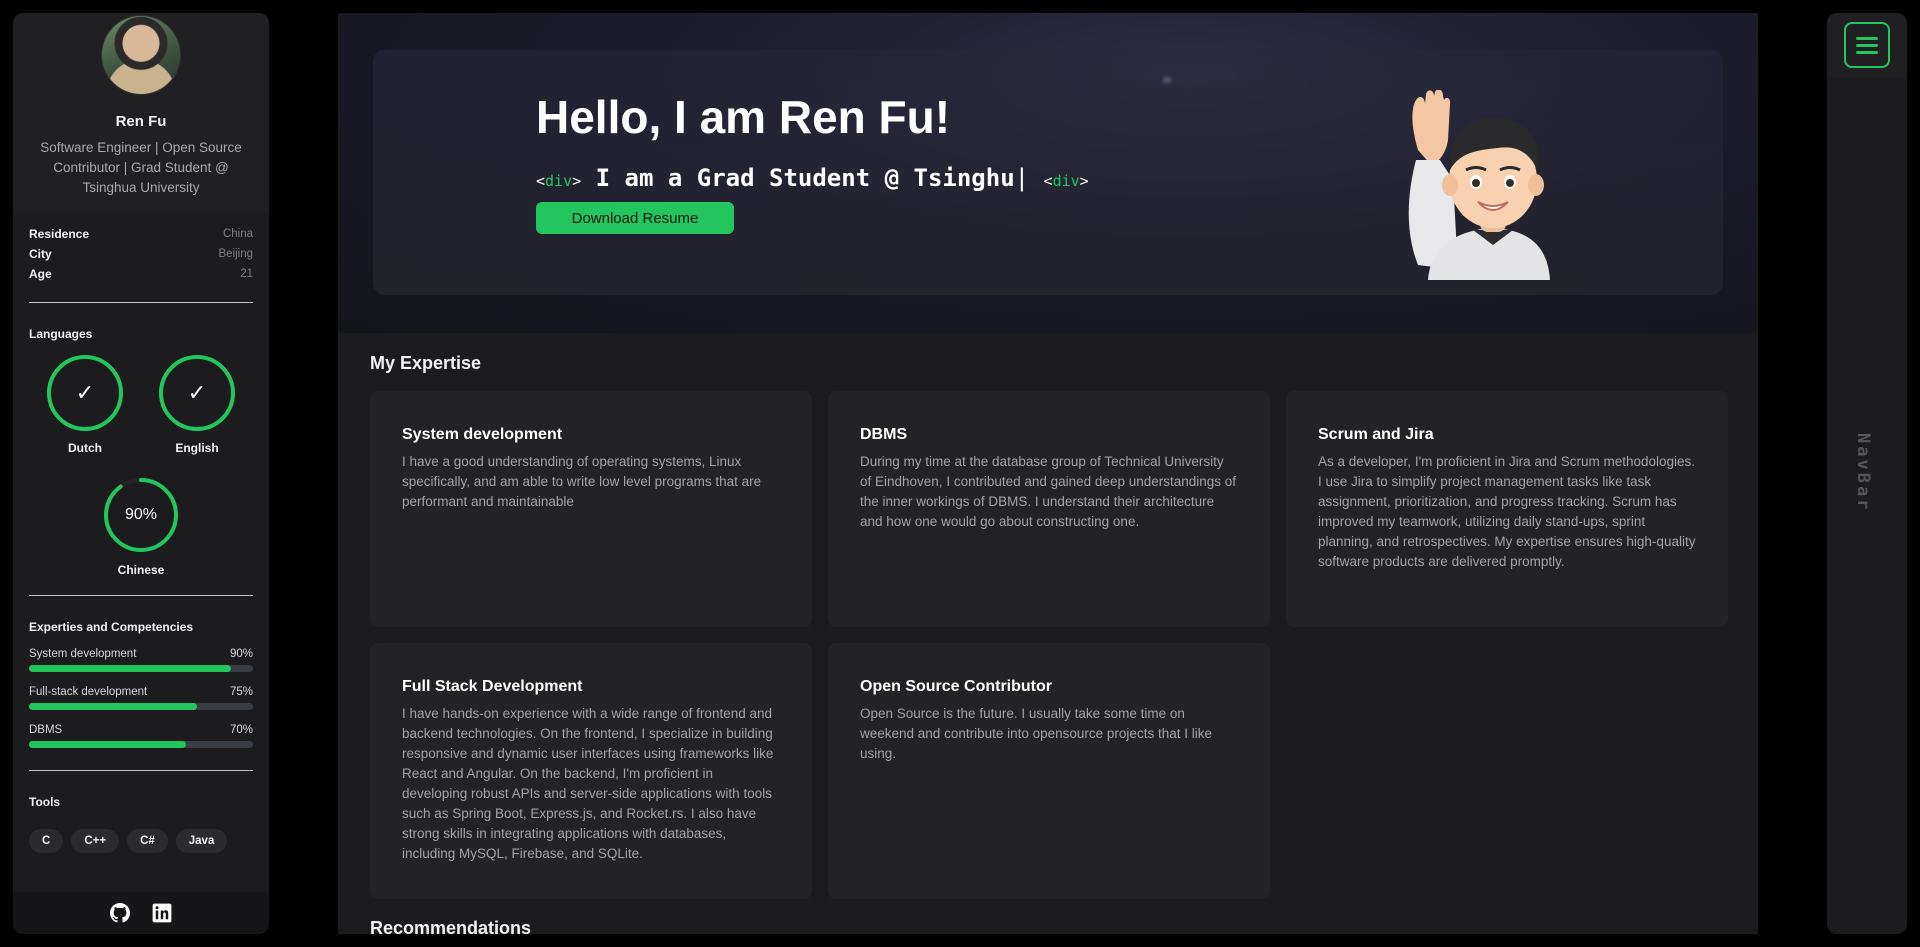  I want to click on card-title: Open Source Contributor, so click(956, 686).